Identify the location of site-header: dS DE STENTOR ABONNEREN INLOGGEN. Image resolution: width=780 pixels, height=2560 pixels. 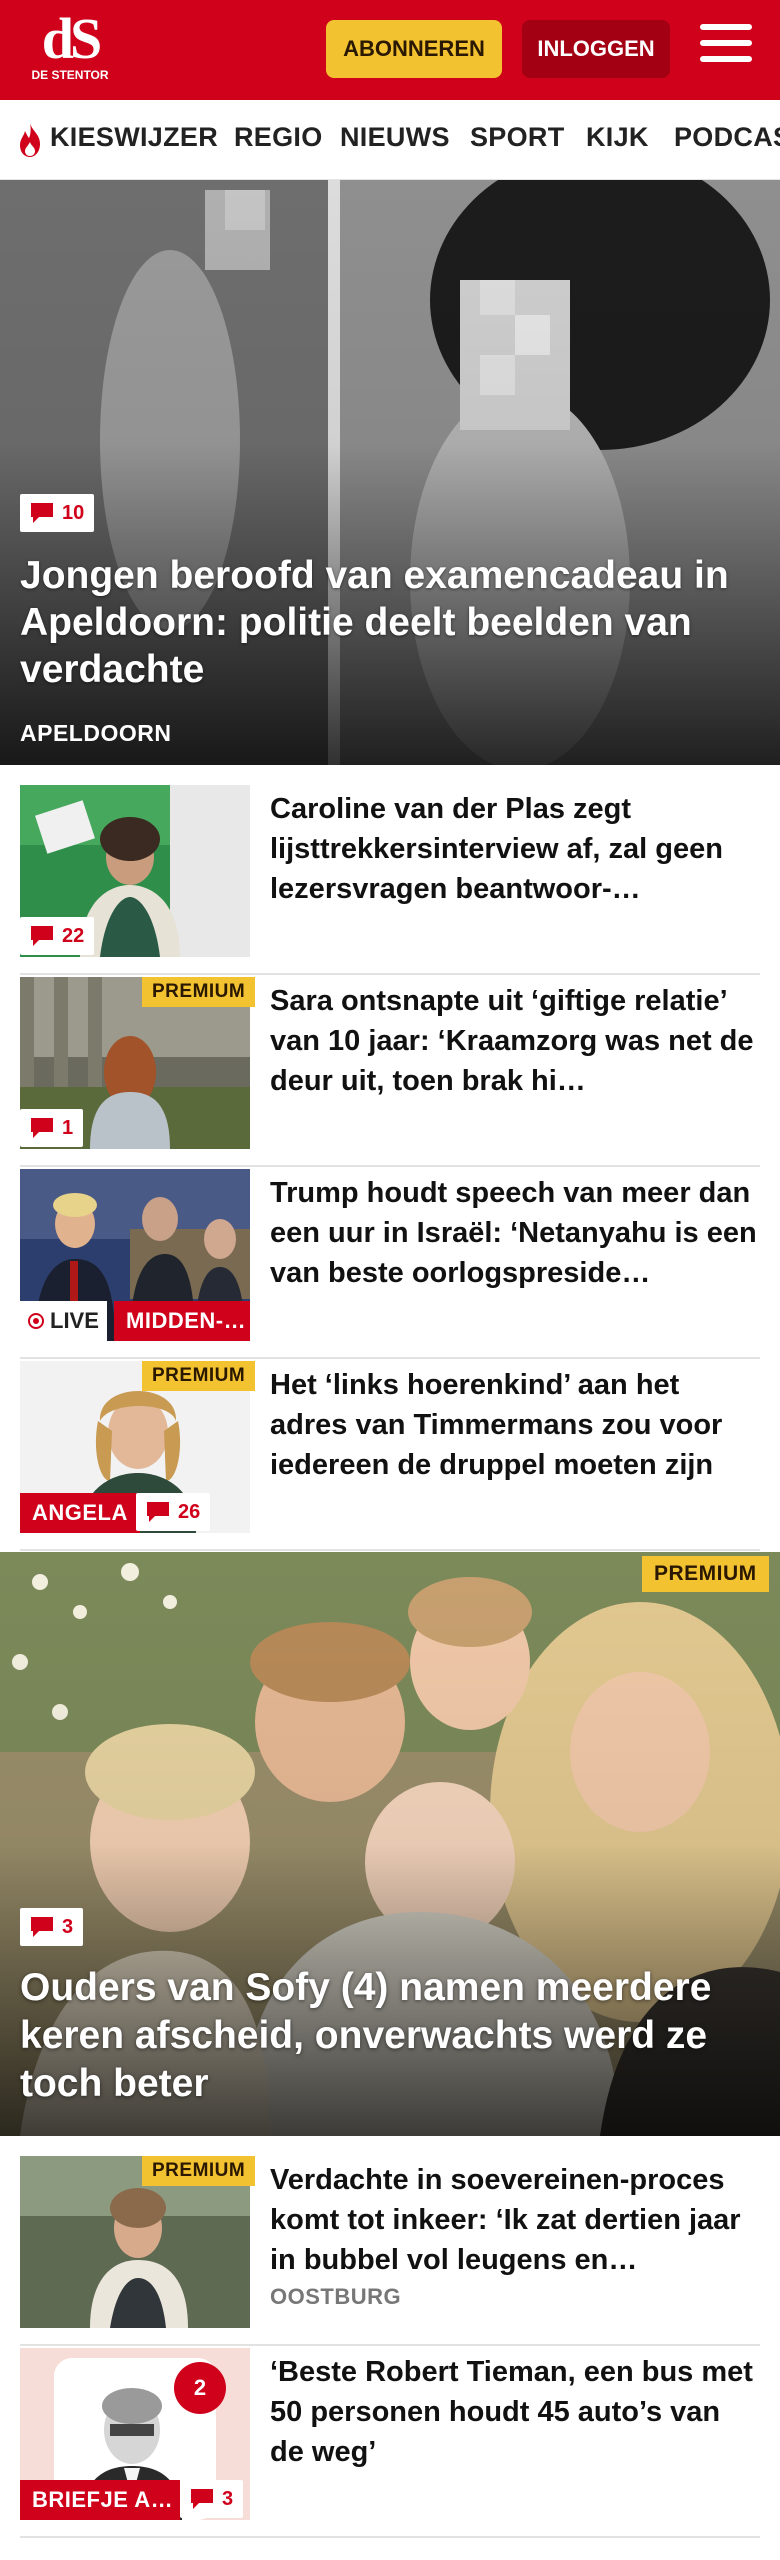
(390, 50).